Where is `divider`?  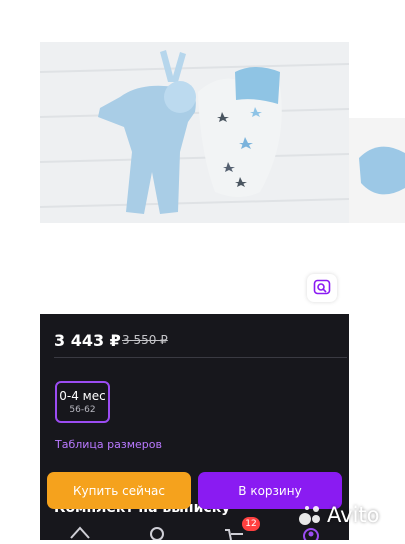
divider is located at coordinates (200, 357).